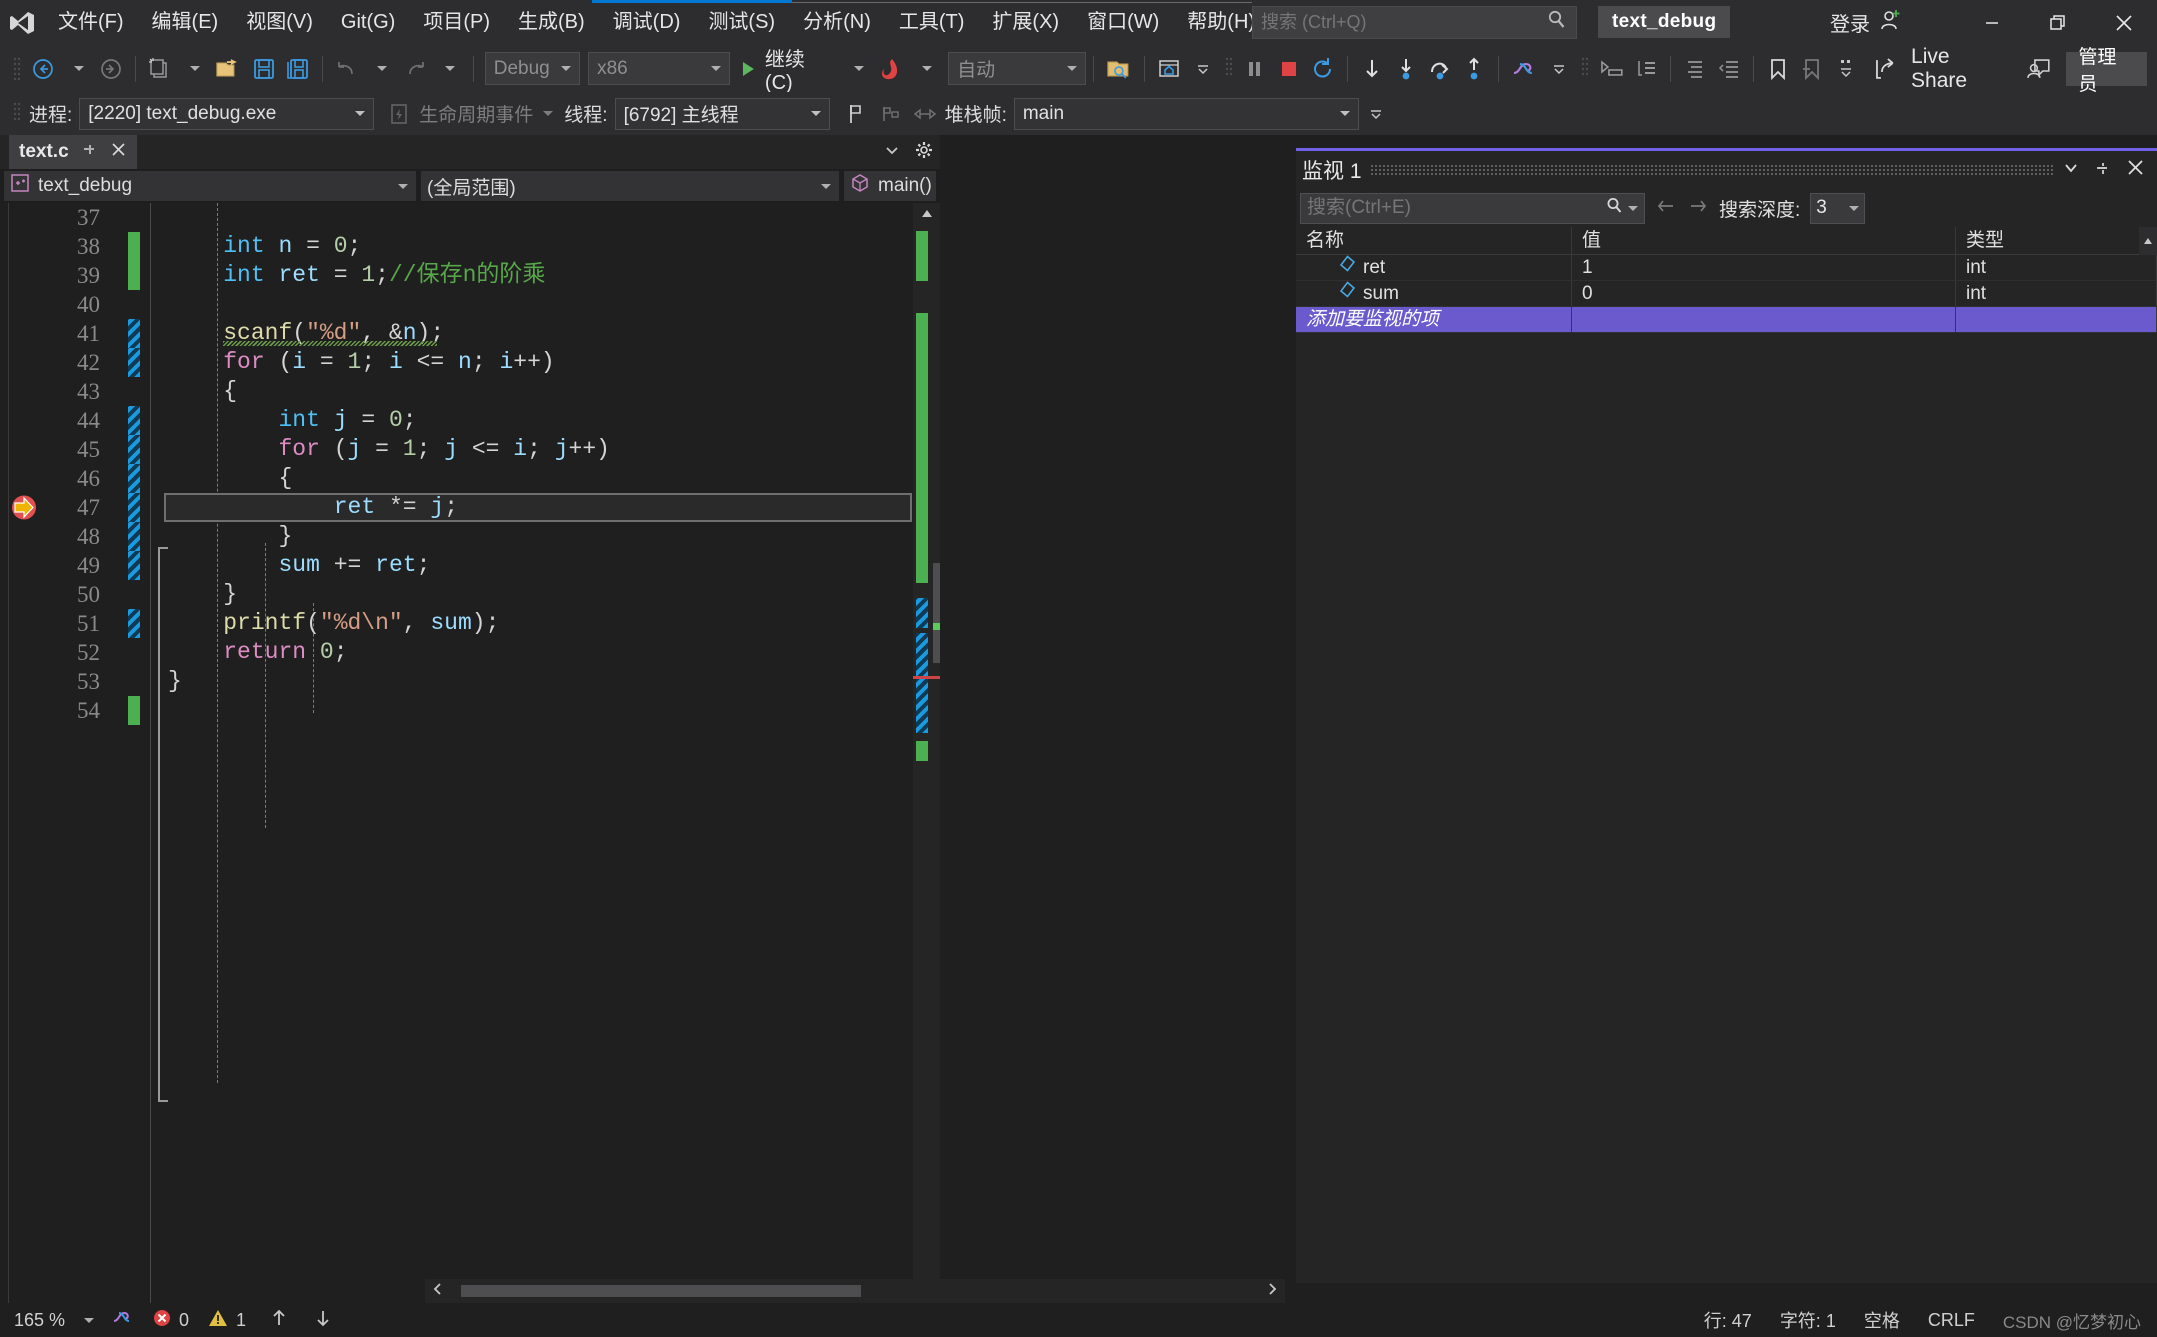 This screenshot has height=1337, width=2157. Describe the element at coordinates (925, 69) in the screenshot. I see `hot-reload-dropdown` at that location.